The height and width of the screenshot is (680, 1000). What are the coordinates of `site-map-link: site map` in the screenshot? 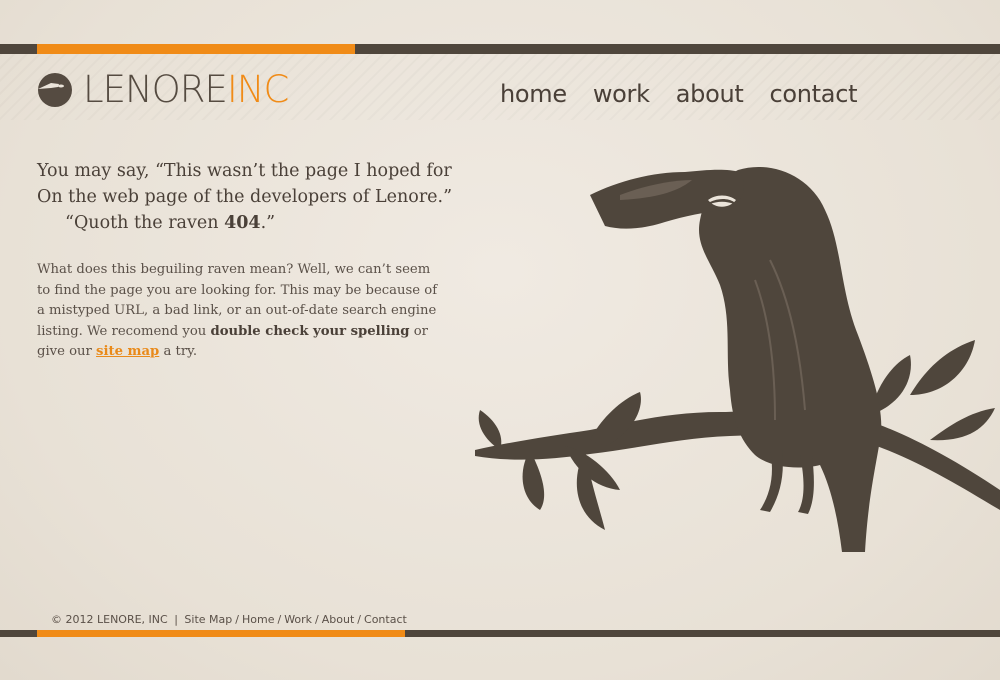 It's located at (127, 351).